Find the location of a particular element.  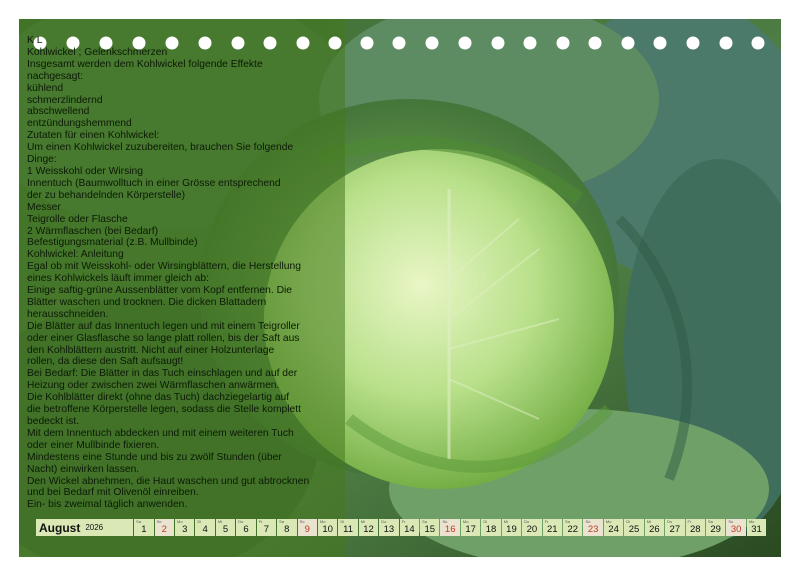

calendar-day: Sa 29 is located at coordinates (715, 527).